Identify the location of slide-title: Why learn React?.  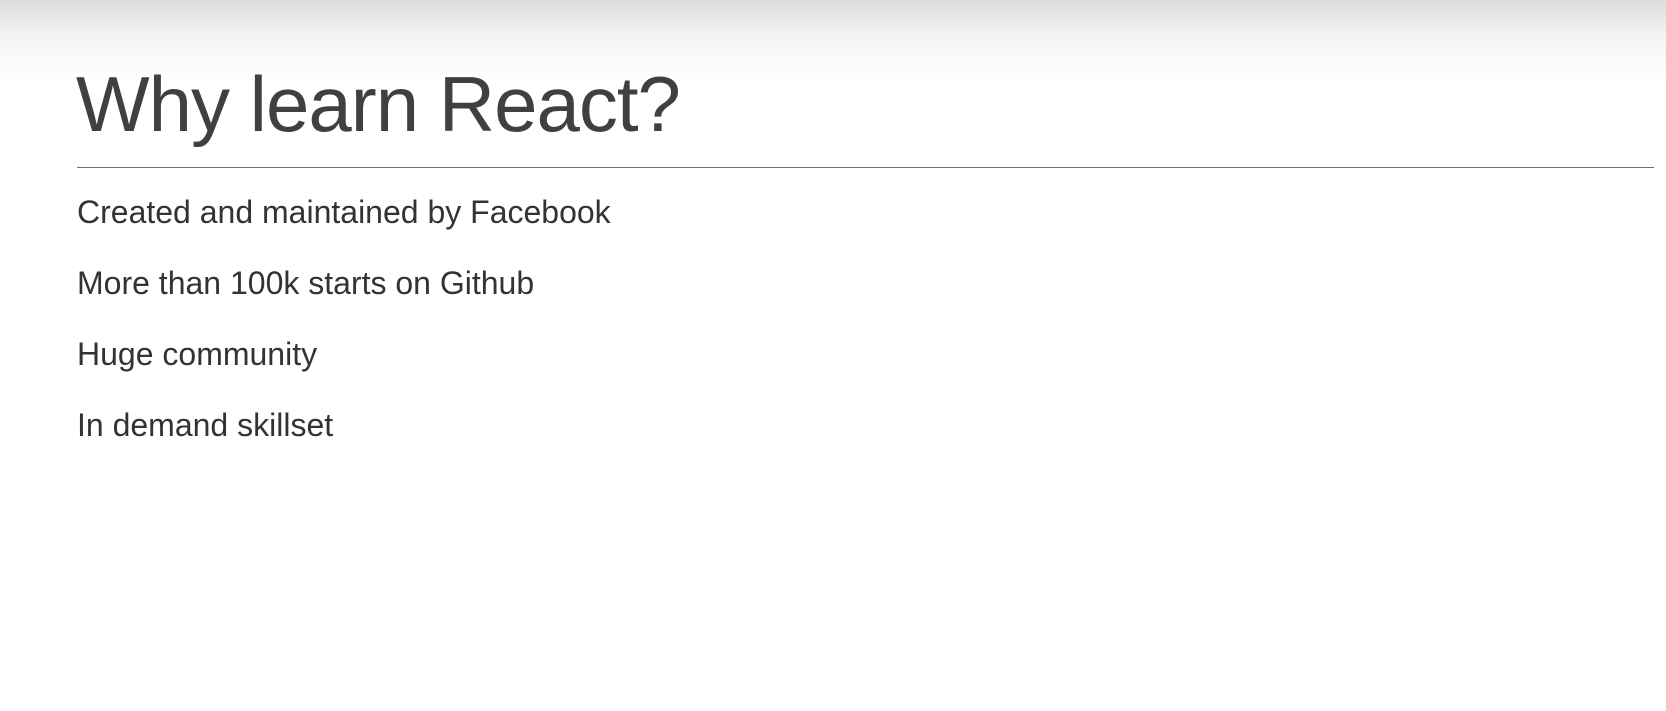
(378, 104).